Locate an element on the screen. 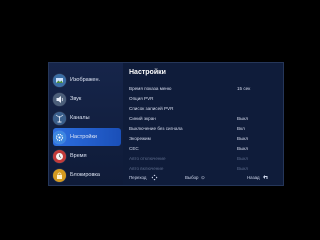 The image size is (320, 240). footer-hints: Переход Выбор ⊙ Назад is located at coordinates (203, 178).